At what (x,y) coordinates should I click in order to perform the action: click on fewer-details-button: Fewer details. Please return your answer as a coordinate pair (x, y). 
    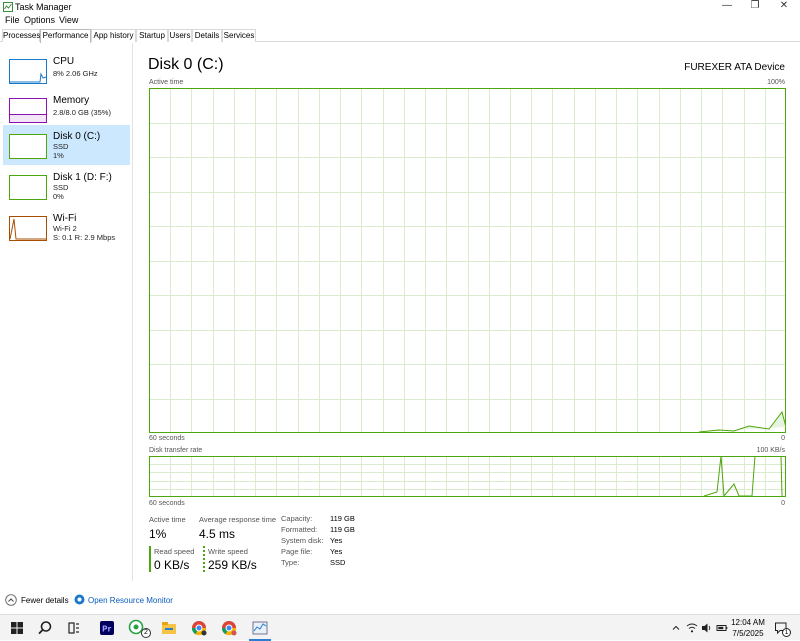
    Looking at the image, I should click on (45, 600).